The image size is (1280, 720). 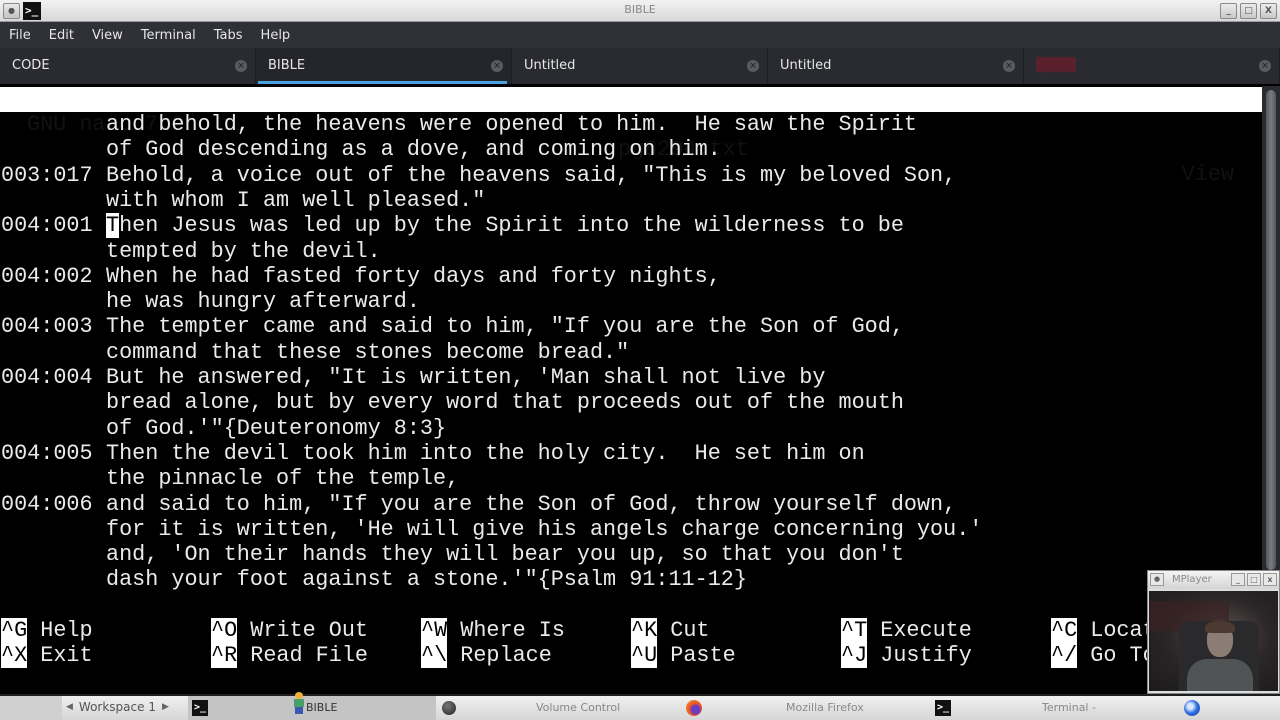 I want to click on tab-untitled-1: Untitled ×, so click(x=640, y=66).